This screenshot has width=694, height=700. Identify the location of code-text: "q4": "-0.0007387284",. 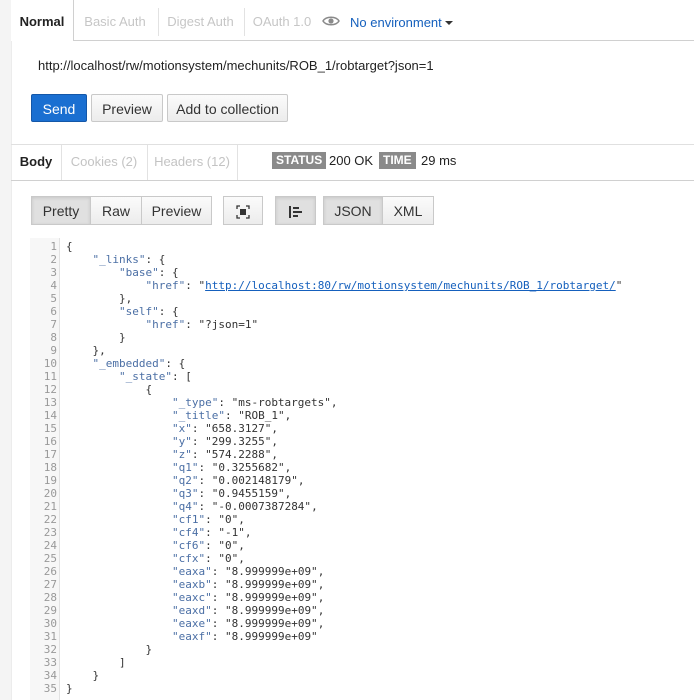
(192, 506).